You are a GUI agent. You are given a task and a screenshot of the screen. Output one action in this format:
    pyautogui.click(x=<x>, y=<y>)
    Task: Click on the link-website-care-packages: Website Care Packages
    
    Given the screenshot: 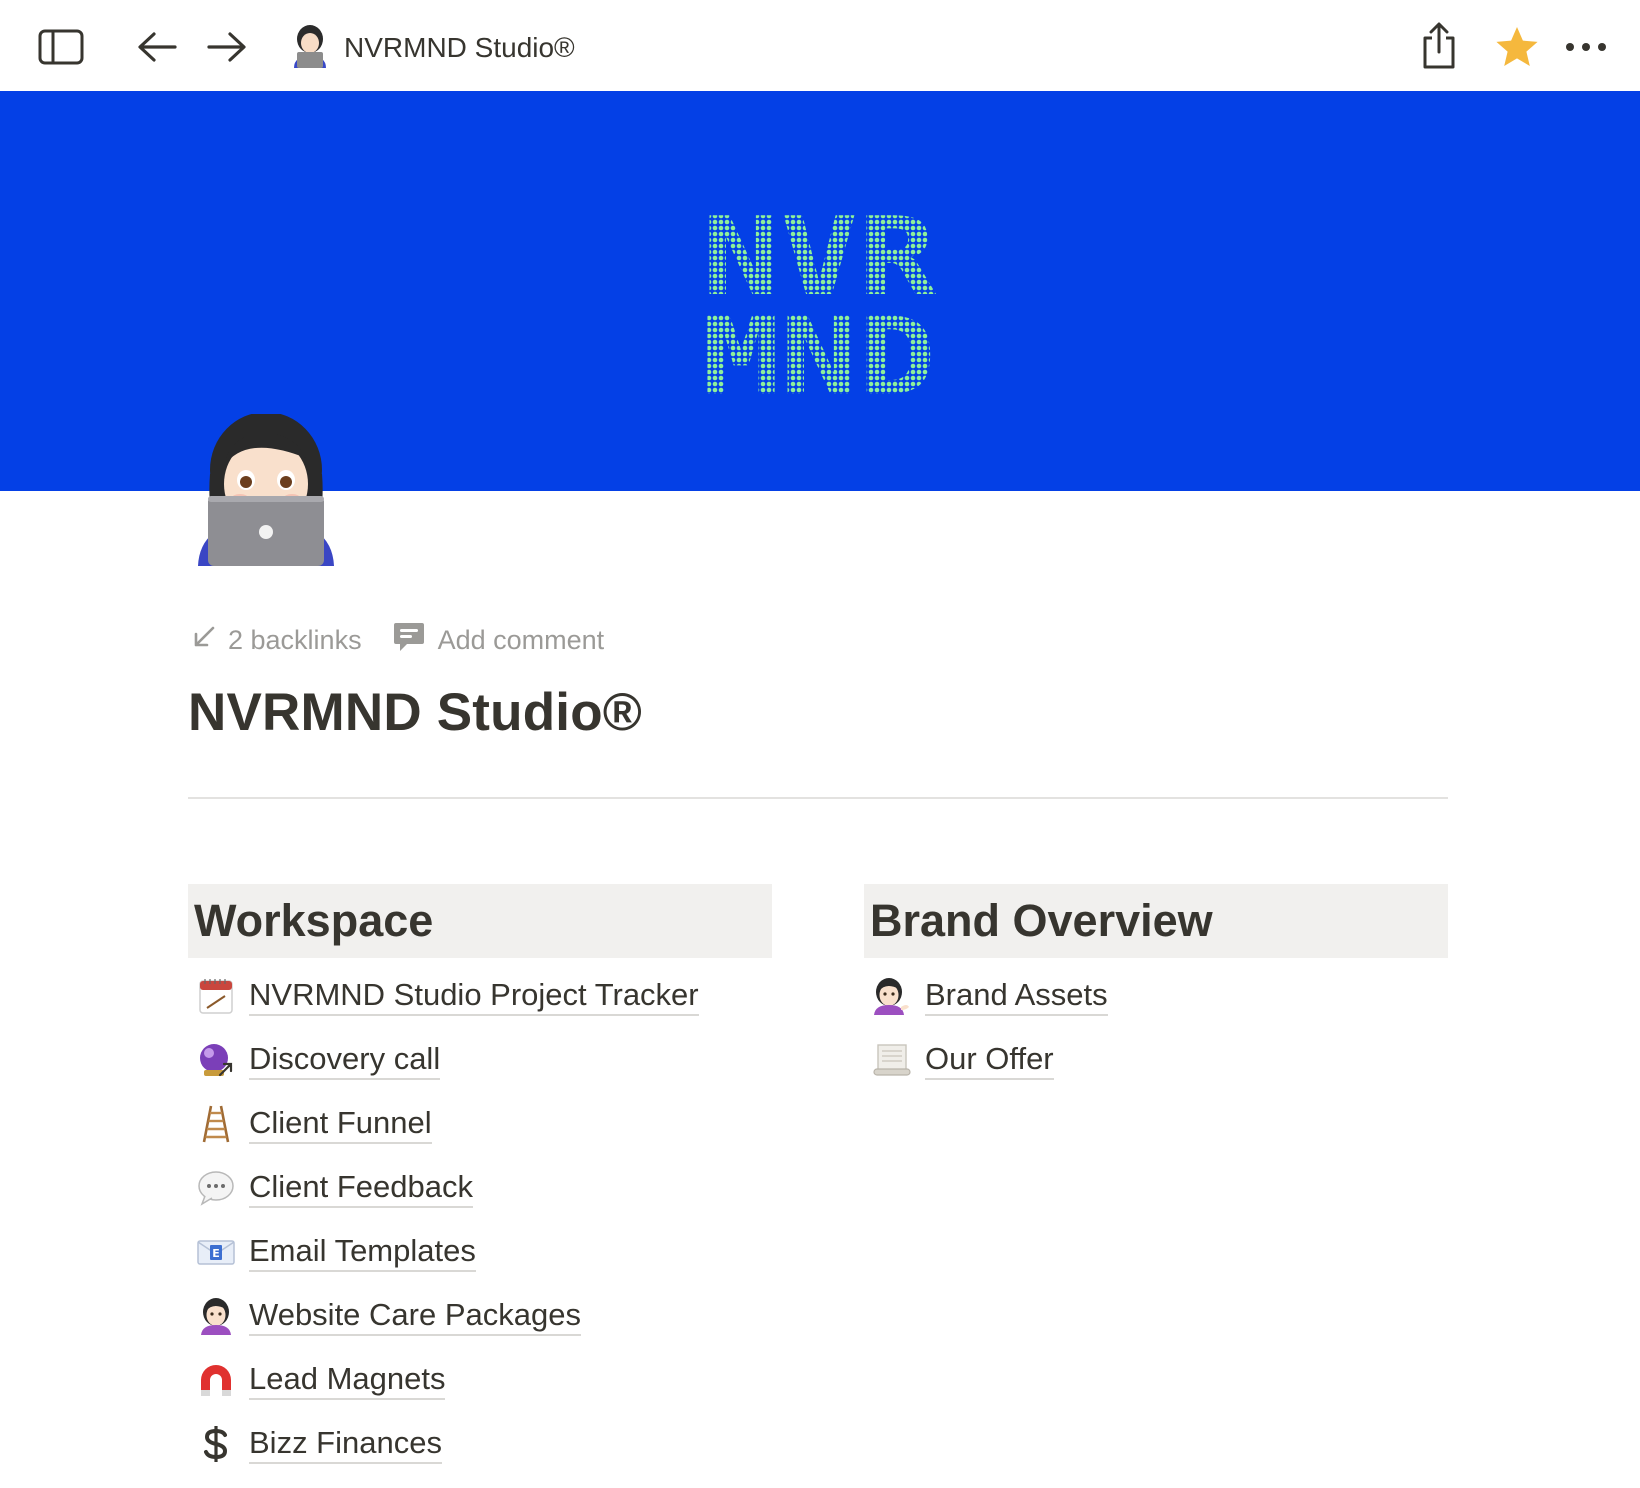 What is the action you would take?
    pyautogui.click(x=480, y=1316)
    